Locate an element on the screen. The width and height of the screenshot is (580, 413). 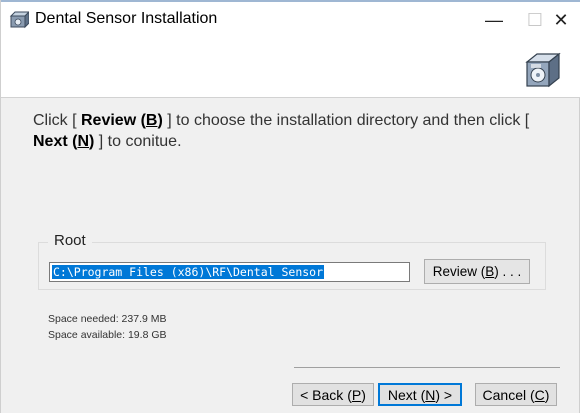
install-path-input: C:\Program Files (x86)\RF\Dental Sensor is located at coordinates (229, 272).